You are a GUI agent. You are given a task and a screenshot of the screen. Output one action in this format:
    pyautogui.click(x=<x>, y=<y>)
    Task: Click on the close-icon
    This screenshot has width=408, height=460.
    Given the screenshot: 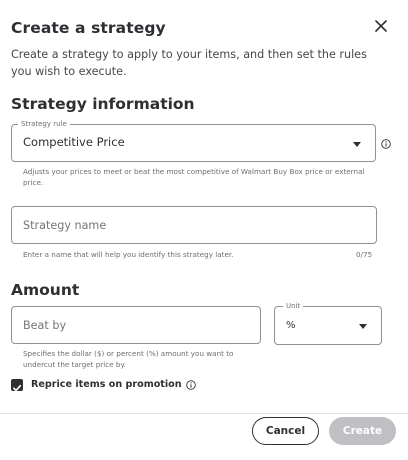 What is the action you would take?
    pyautogui.click(x=381, y=26)
    